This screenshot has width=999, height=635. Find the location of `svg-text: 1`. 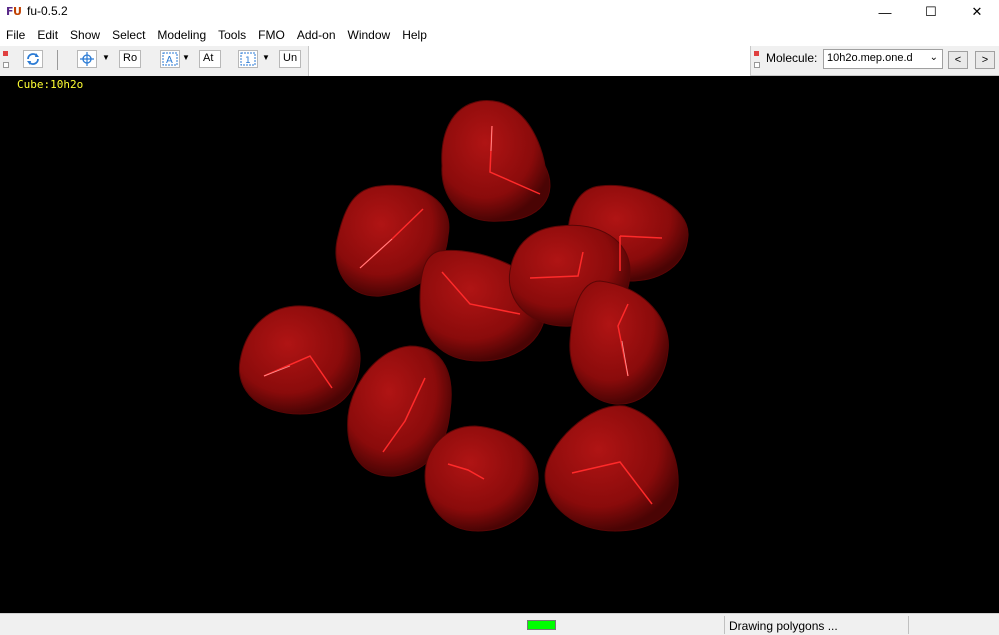

svg-text: 1 is located at coordinates (248, 61).